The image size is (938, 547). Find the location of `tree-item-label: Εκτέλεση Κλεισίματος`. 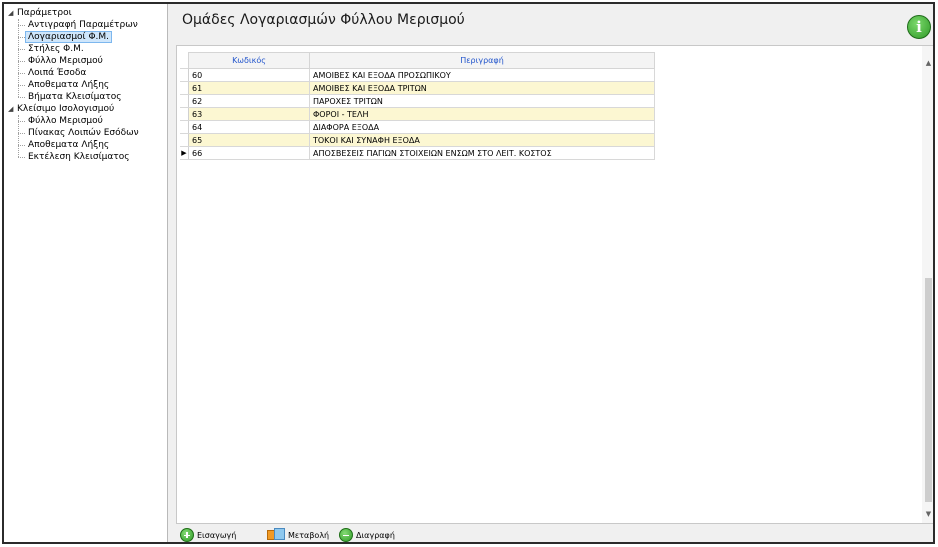

tree-item-label: Εκτέλεση Κλεισίματος is located at coordinates (79, 157).